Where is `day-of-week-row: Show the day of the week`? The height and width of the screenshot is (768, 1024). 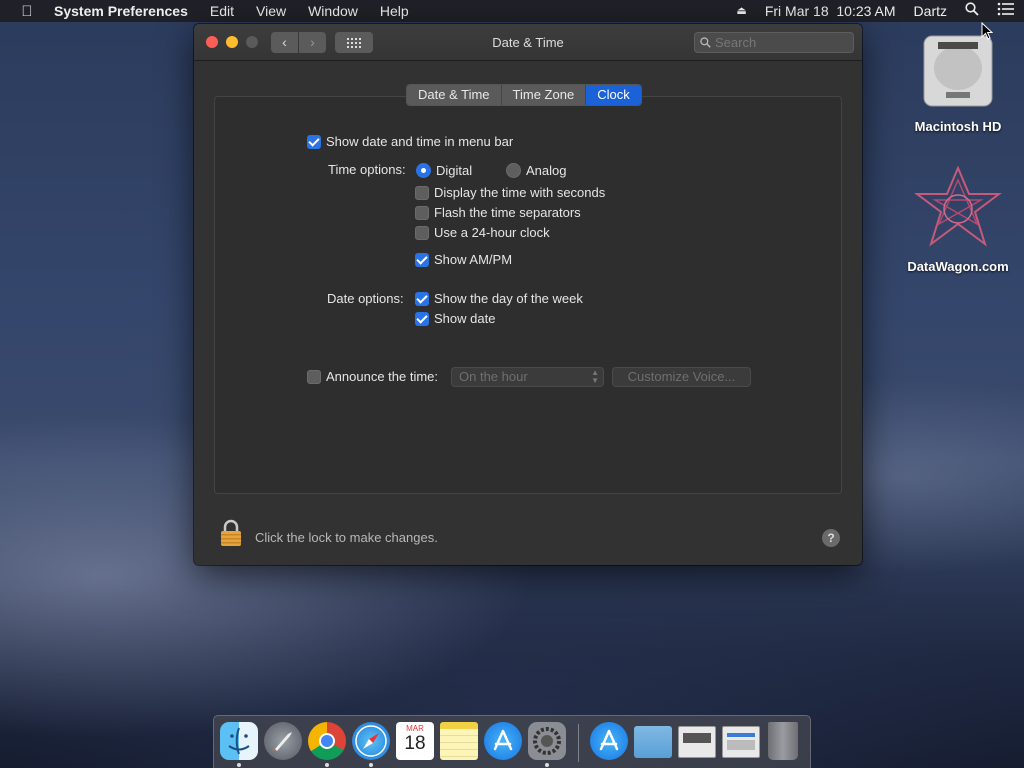 day-of-week-row: Show the day of the week is located at coordinates (499, 298).